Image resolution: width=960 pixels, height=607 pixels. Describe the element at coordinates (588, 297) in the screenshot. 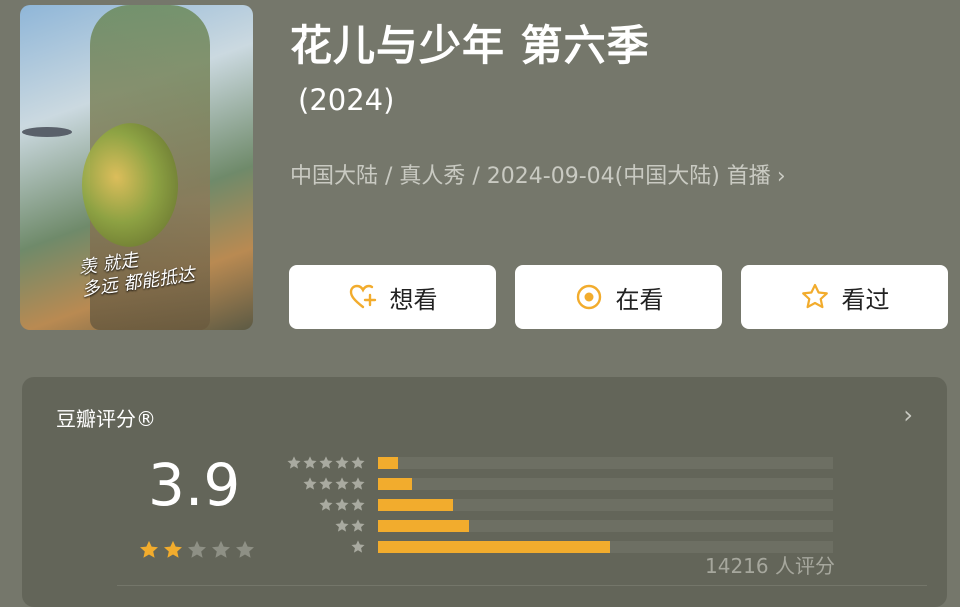

I see `target-icon` at that location.